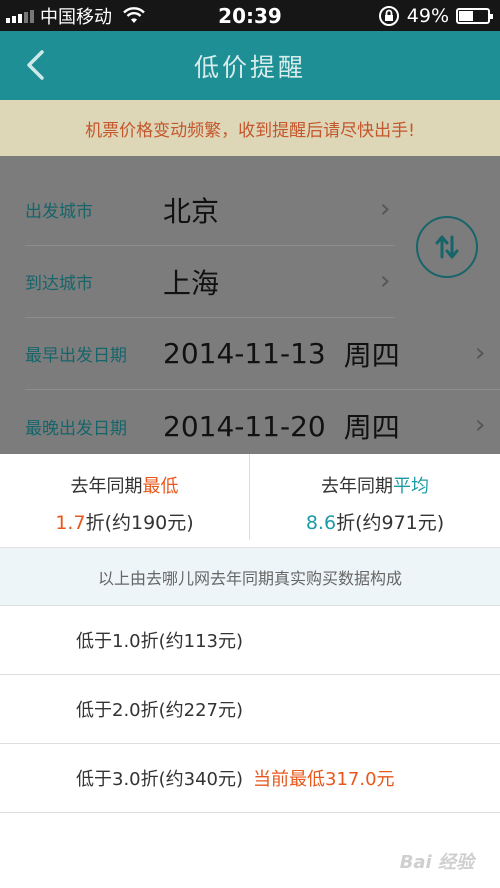  What do you see at coordinates (436, 862) in the screenshot?
I see `baidu-jingyan-watermark: Bai 经验` at bounding box center [436, 862].